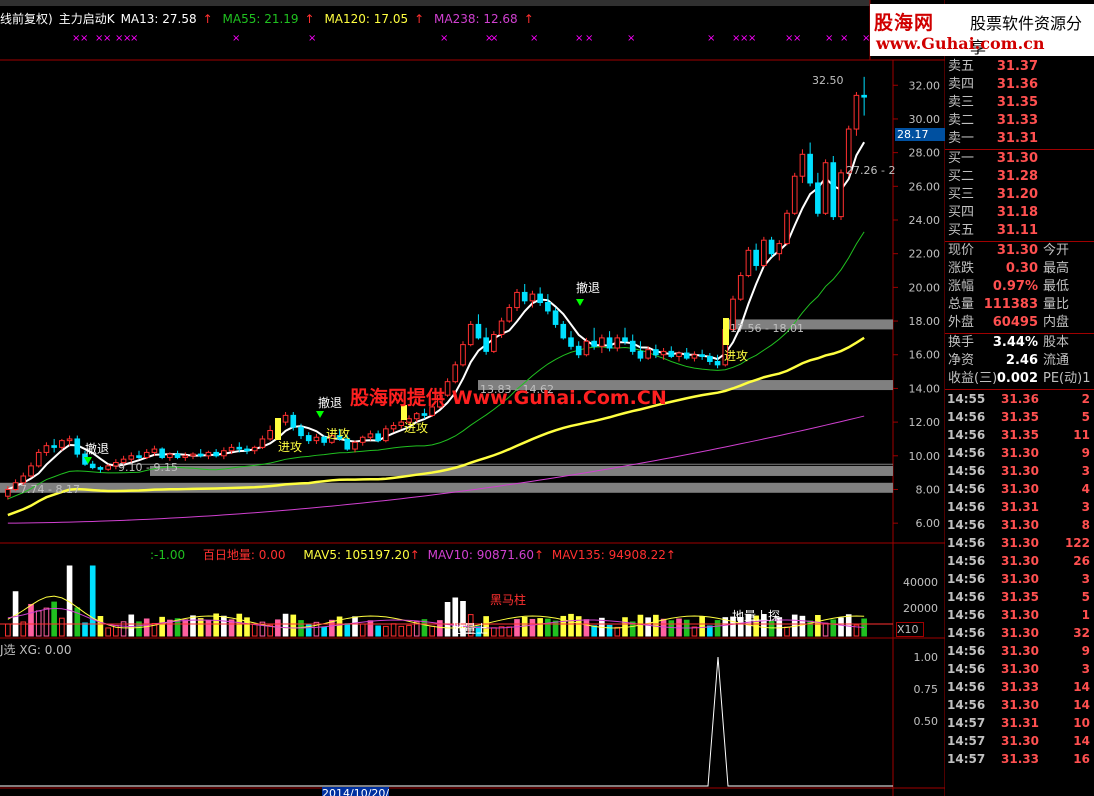 This screenshot has width=1094, height=796. I want to click on tick-volume: 122, so click(1077, 543).